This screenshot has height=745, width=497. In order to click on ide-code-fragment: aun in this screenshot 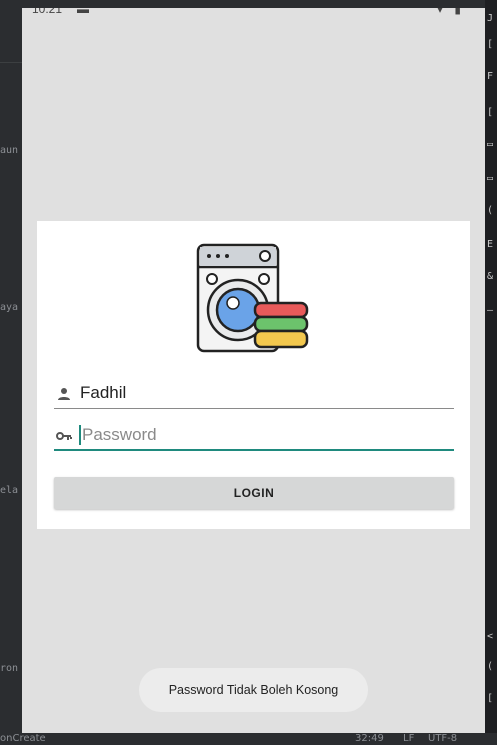, I will do `click(9, 150)`.